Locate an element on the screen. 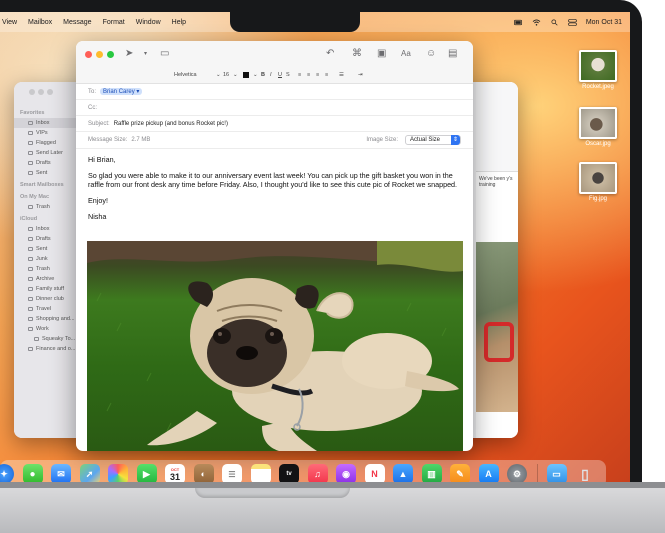 The image size is (665, 533). reminders-icon: ☰ is located at coordinates (232, 473).